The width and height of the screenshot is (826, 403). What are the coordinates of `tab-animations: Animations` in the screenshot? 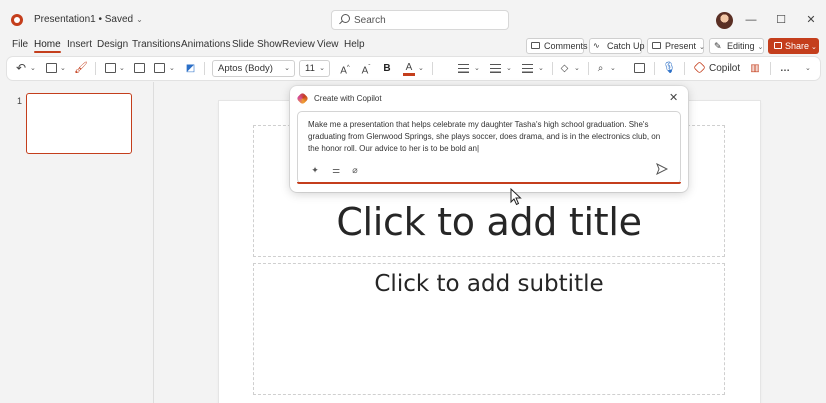 It's located at (205, 44).